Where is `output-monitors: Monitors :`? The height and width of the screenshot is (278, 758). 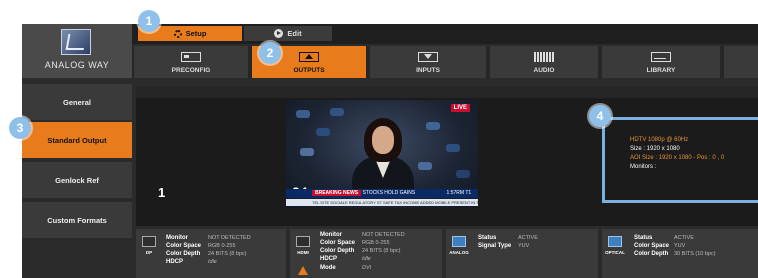
output-monitors: Monitors : is located at coordinates (643, 167).